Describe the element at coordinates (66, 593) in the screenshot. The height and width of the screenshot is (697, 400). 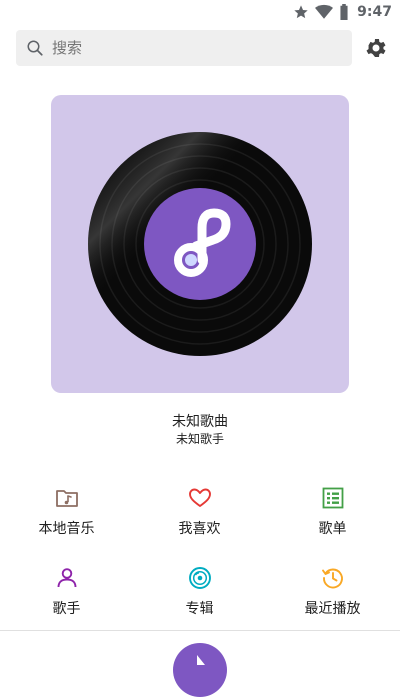
I see `menu-item-singers: 歌手` at that location.